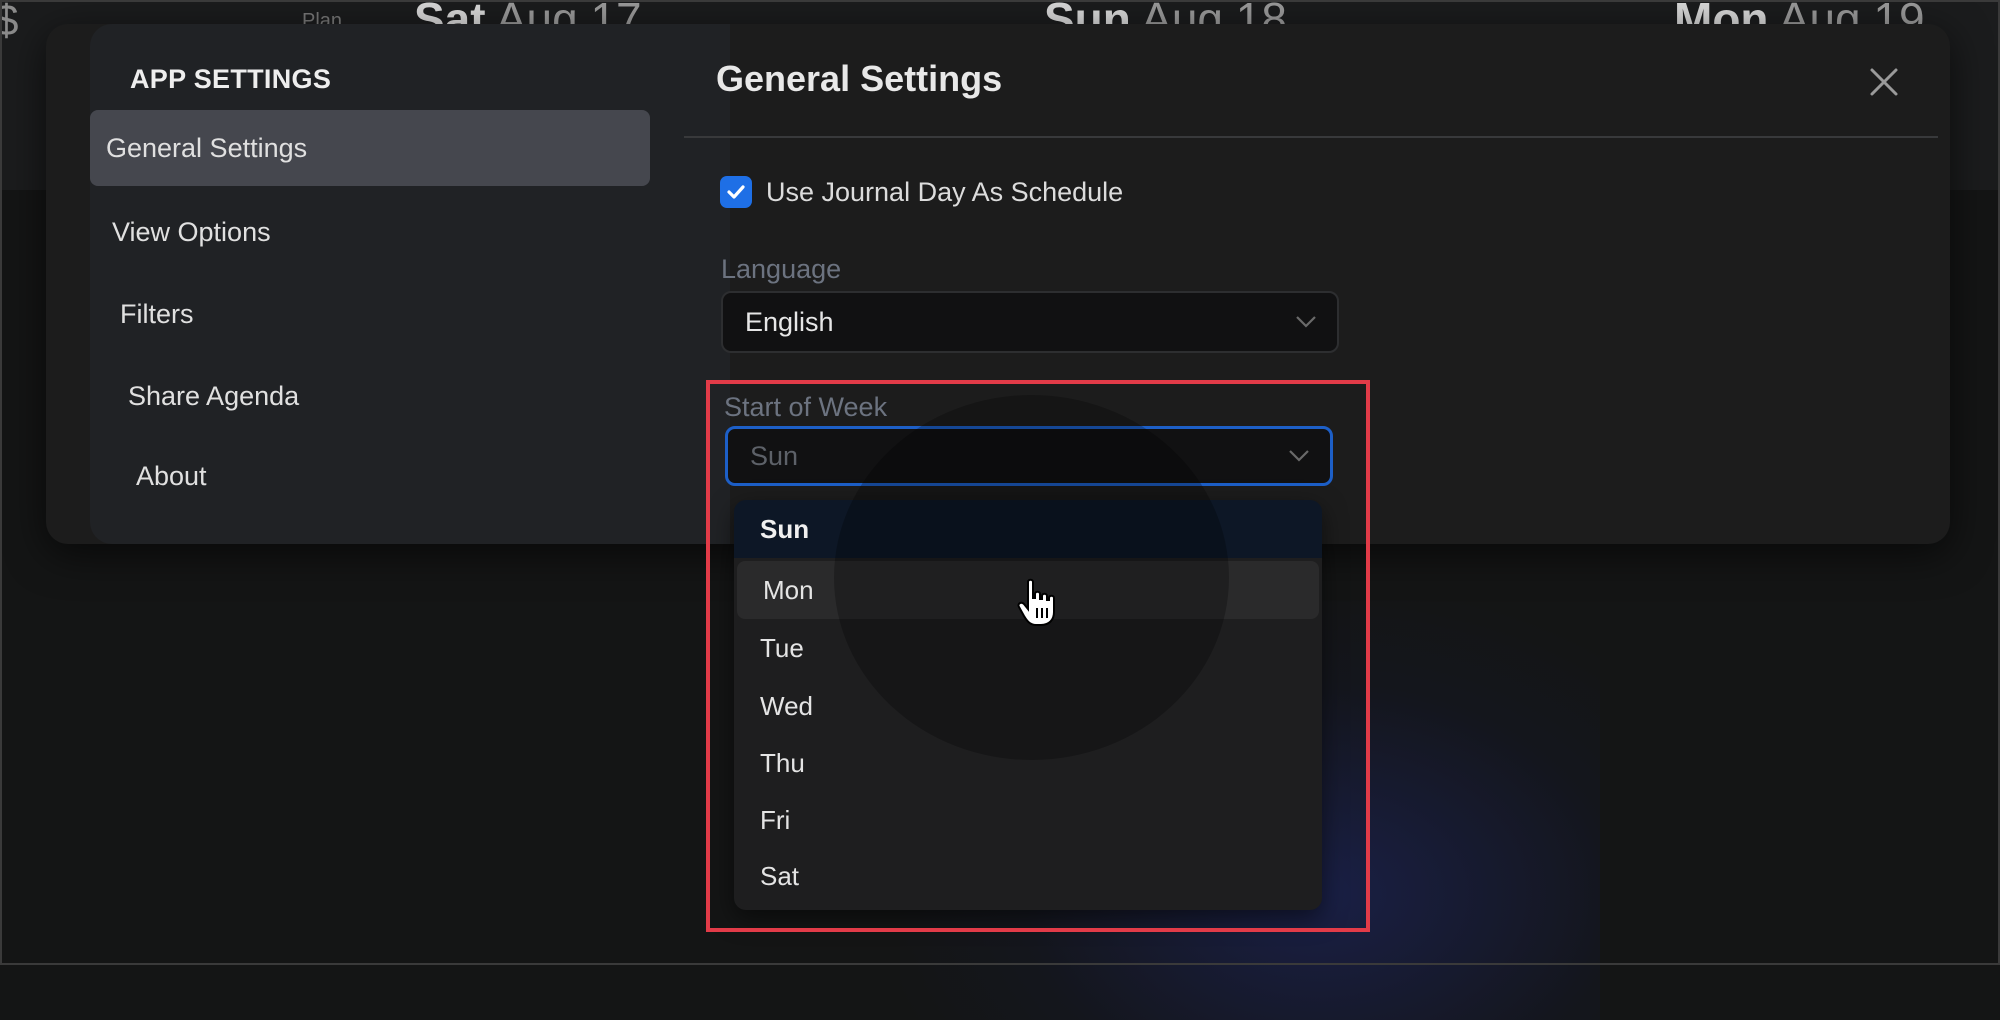 The width and height of the screenshot is (2000, 1020). Describe the element at coordinates (1028, 820) in the screenshot. I see `dropdown-option-fri: Fri` at that location.